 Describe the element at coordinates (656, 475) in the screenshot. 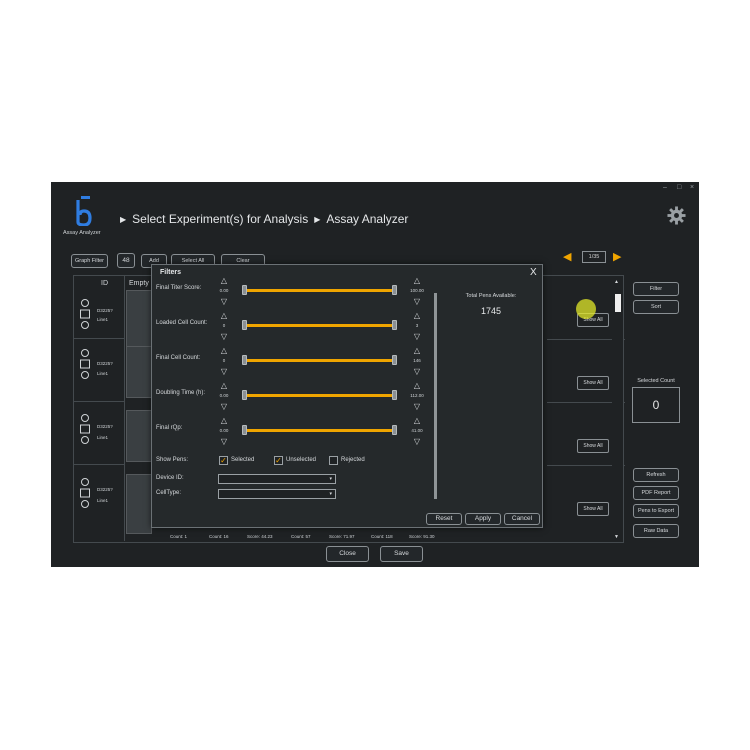

I see `refresh-button: Refresh` at that location.